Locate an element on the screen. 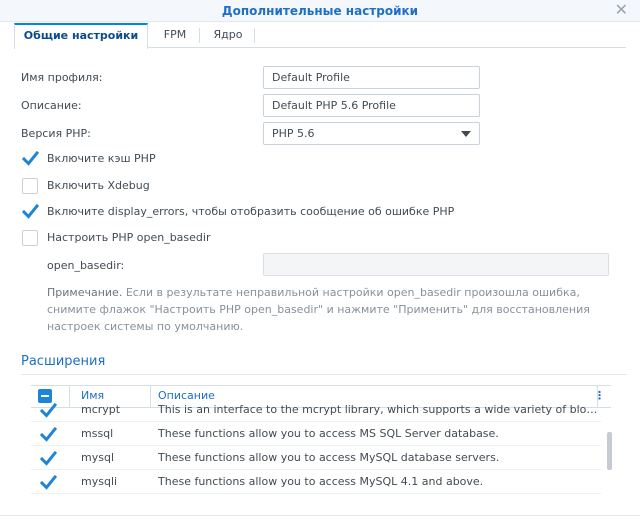 The image size is (640, 523). extensions-section-title: Расширения is located at coordinates (63, 361).